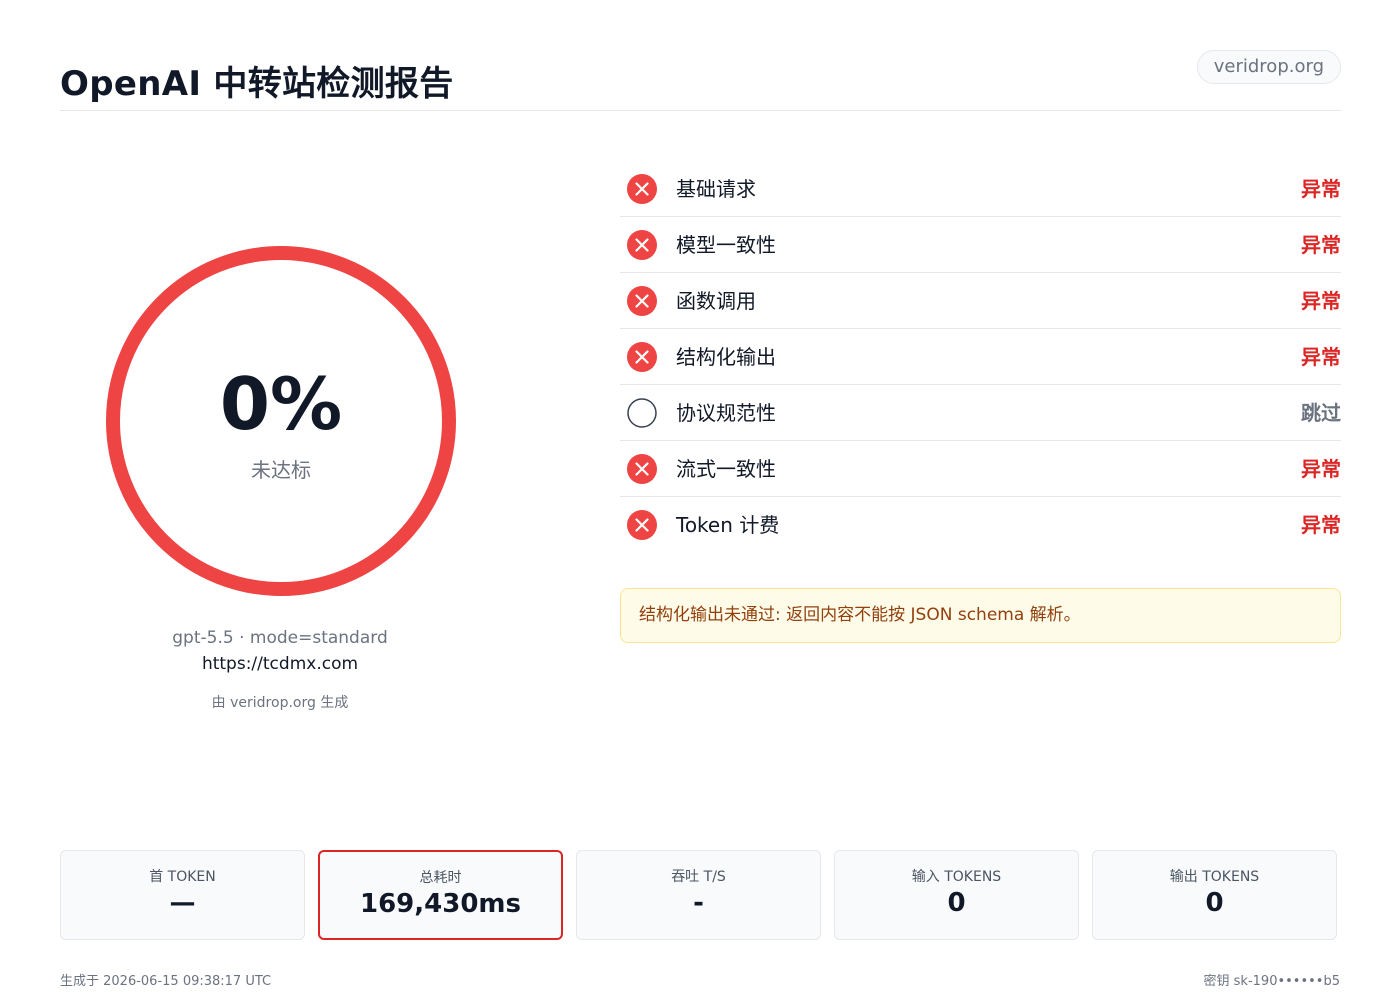  Describe the element at coordinates (182, 903) in the screenshot. I see `stat-value: —` at that location.